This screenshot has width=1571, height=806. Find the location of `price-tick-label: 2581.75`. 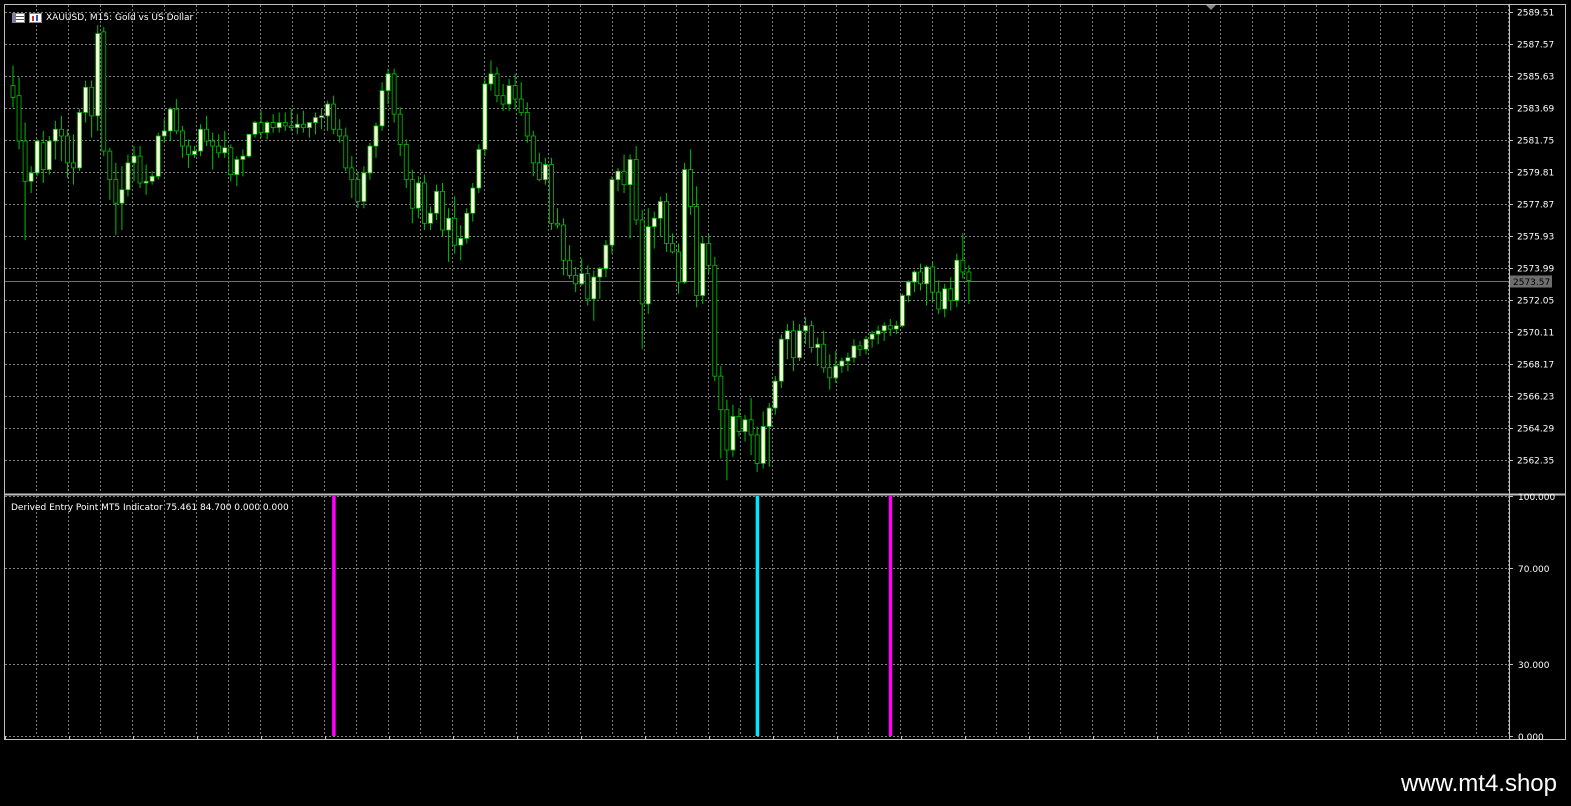

price-tick-label: 2581.75 is located at coordinates (1535, 142).